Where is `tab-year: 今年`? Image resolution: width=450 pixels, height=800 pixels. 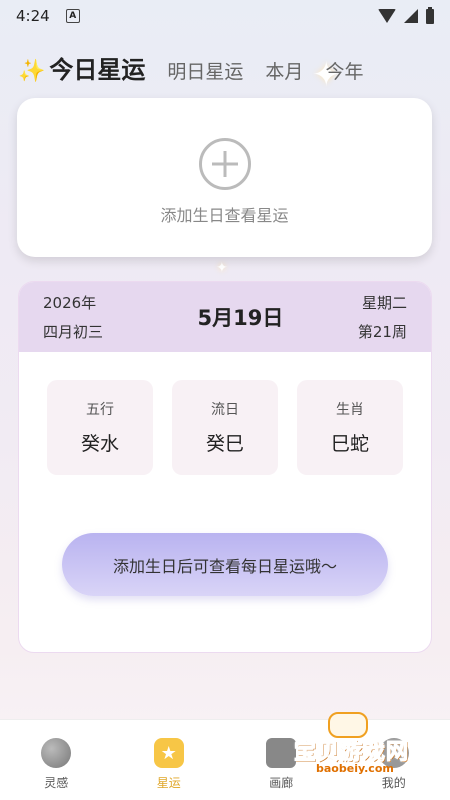
tab-year: 今年 is located at coordinates (344, 70).